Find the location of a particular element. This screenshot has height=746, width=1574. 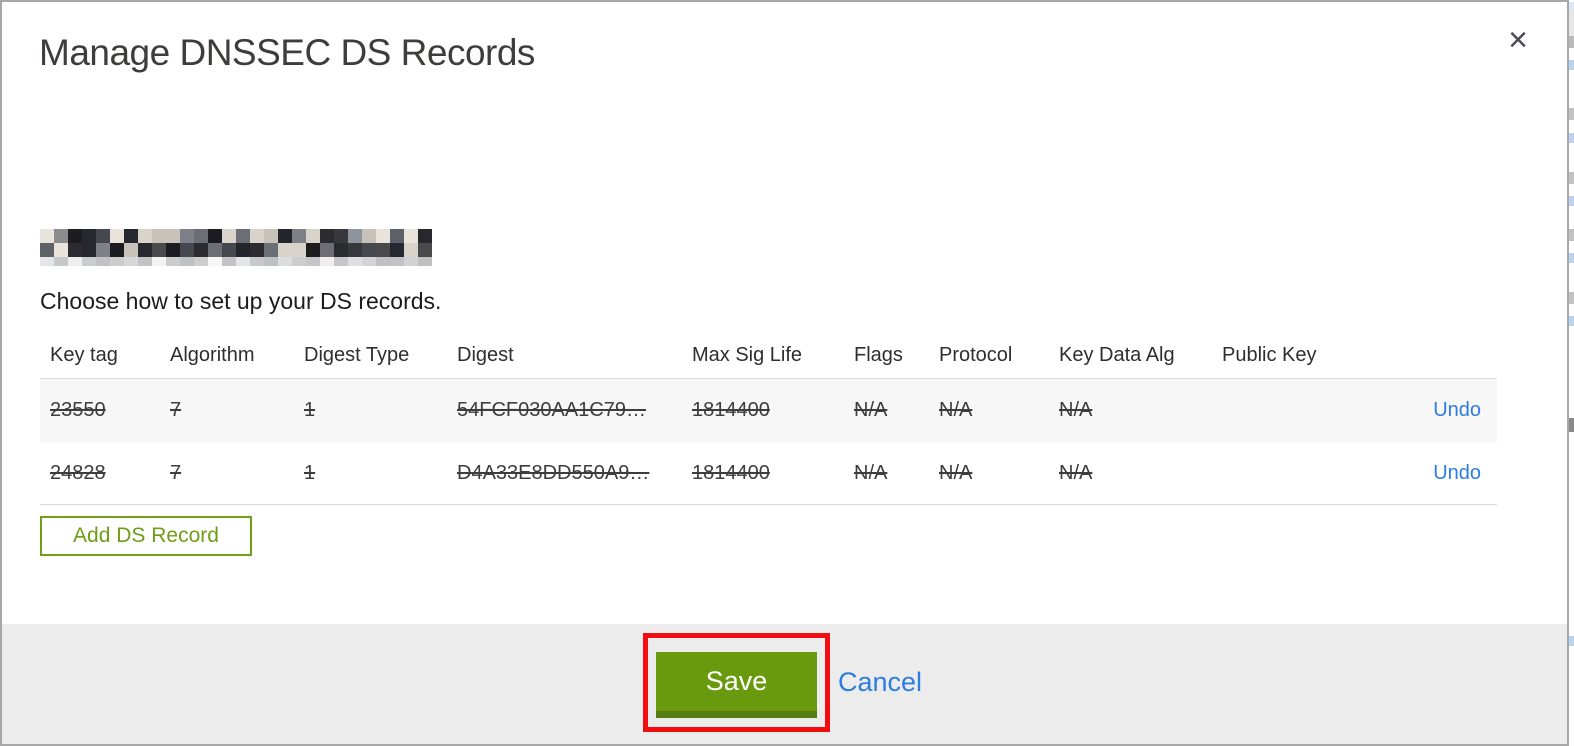

close-icon: × is located at coordinates (1518, 40).